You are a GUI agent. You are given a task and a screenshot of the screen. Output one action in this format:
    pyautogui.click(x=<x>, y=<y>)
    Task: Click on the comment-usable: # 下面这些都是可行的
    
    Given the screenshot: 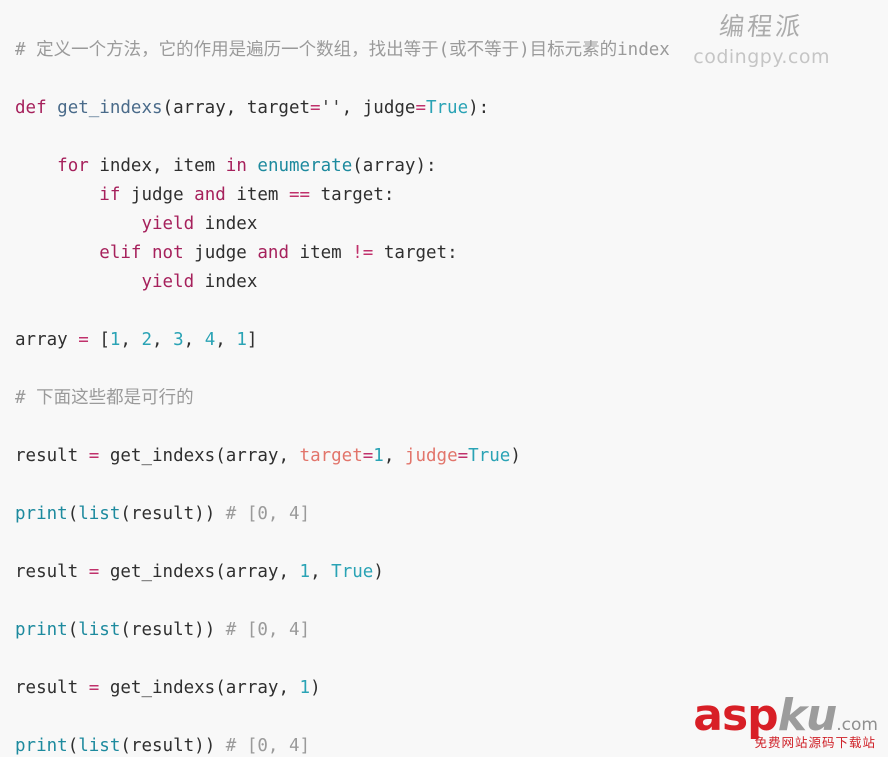 What is the action you would take?
    pyautogui.click(x=104, y=397)
    